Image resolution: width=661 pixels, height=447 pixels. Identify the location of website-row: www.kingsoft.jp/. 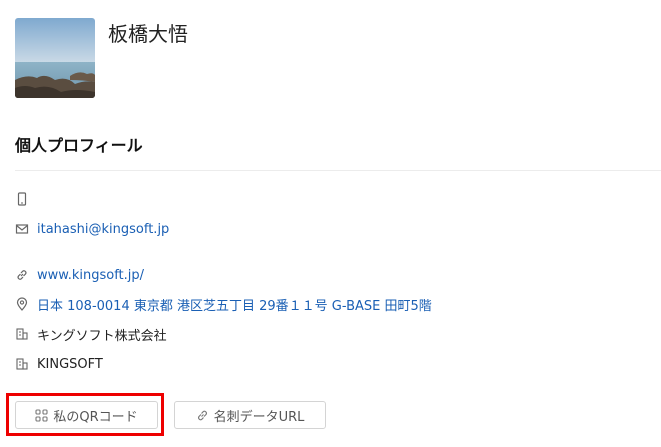
(79, 275).